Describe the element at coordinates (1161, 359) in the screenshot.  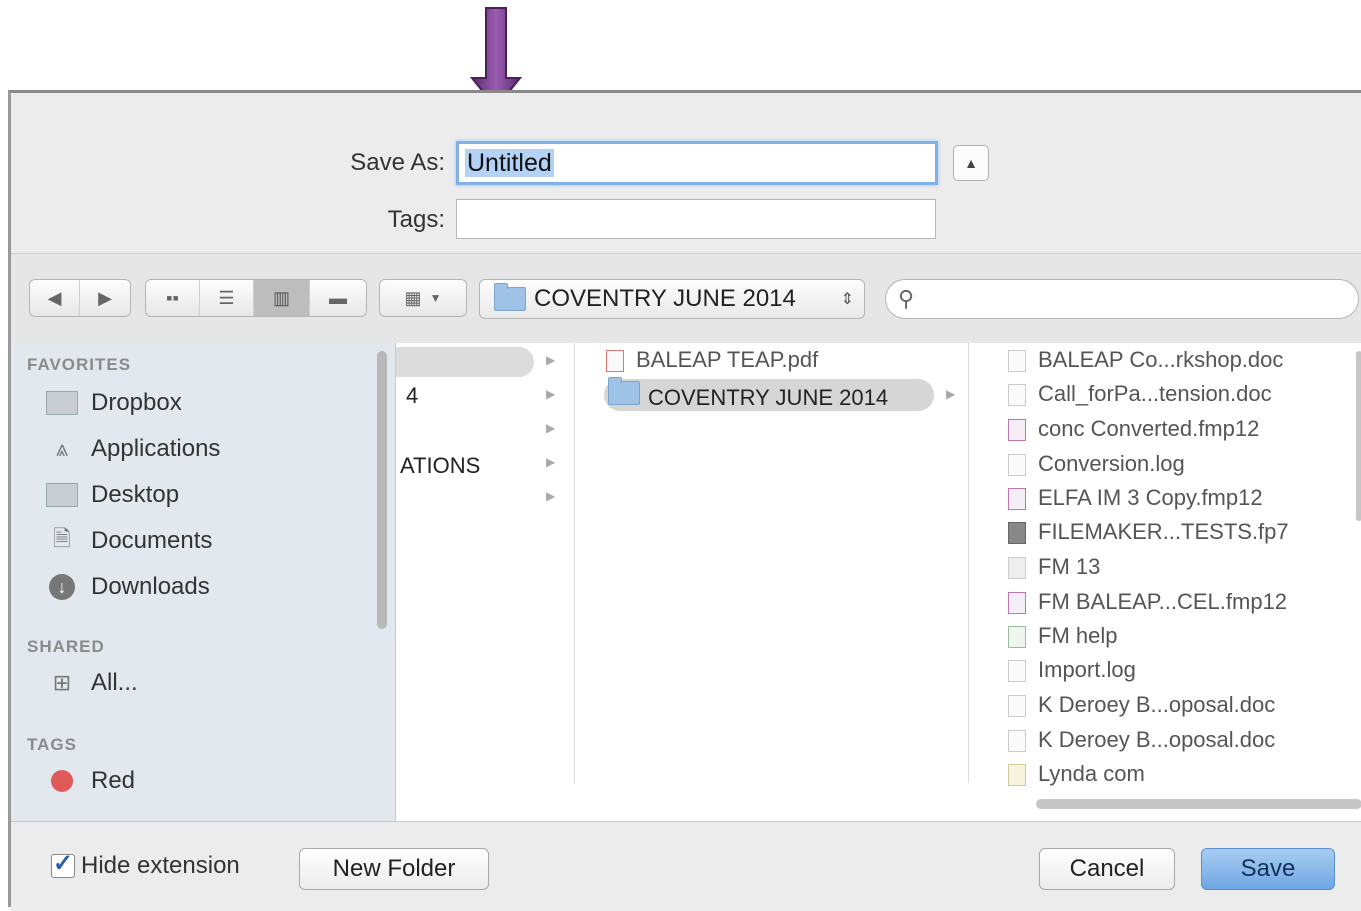
I see `file-name: BALEAP Co...rkshop.doc` at that location.